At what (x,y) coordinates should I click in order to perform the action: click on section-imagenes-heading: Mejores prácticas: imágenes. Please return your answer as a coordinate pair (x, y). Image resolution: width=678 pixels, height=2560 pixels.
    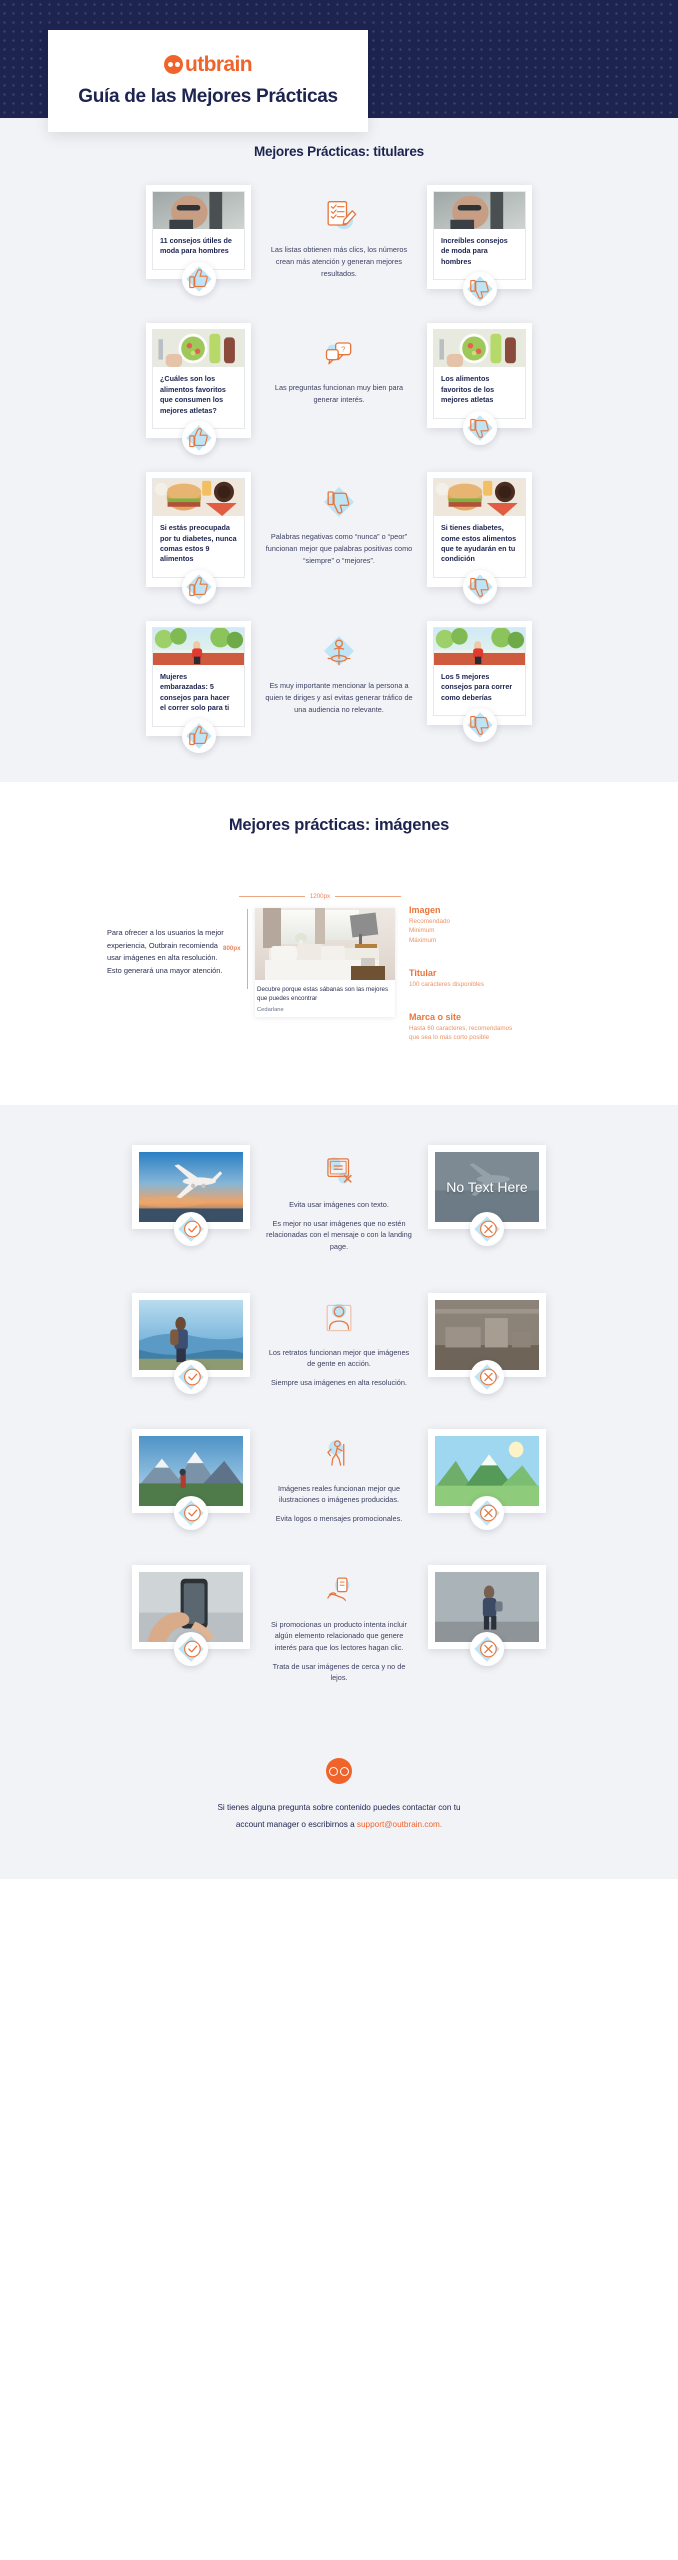
    Looking at the image, I should click on (339, 824).